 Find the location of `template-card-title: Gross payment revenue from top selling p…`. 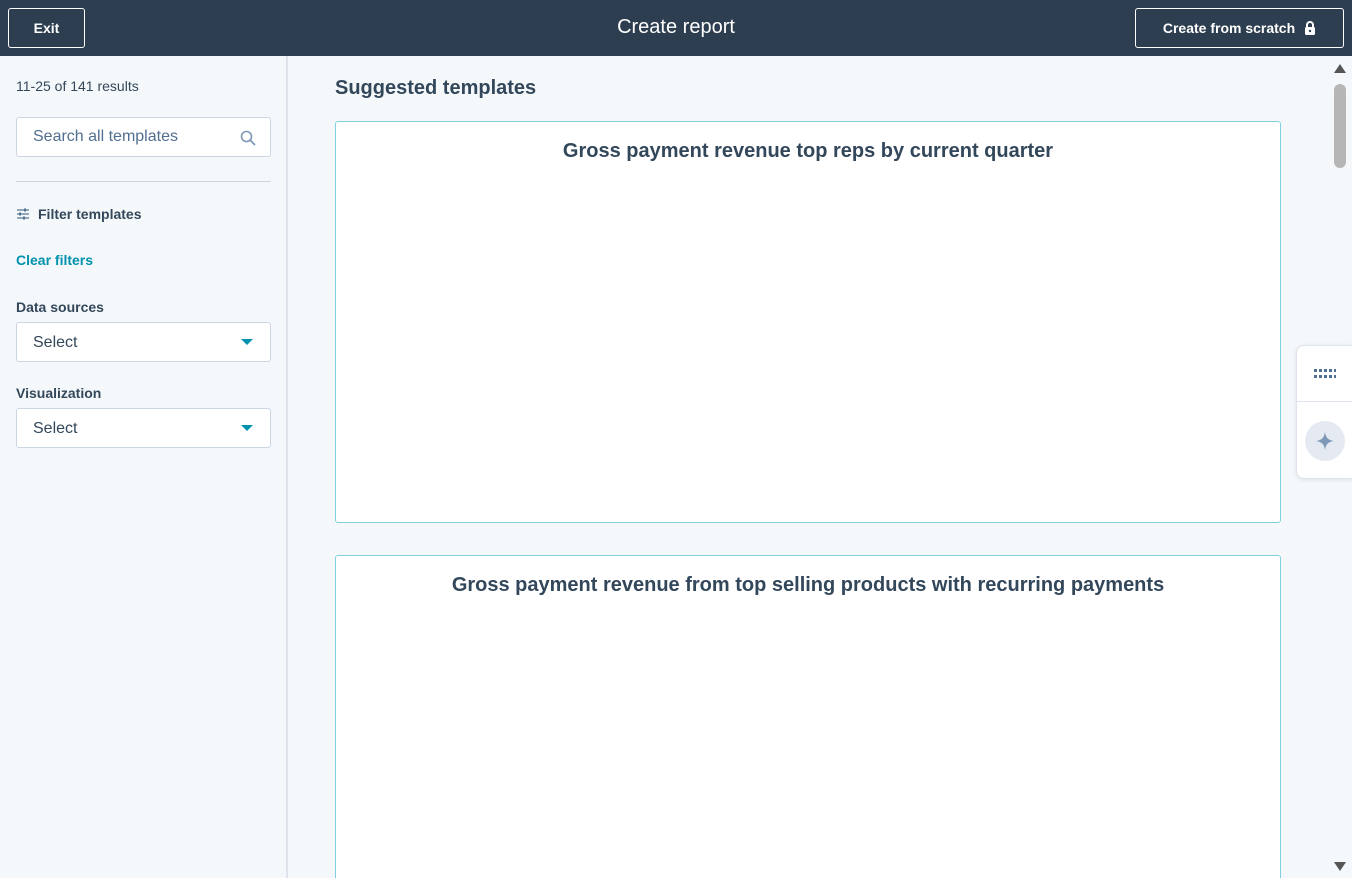

template-card-title: Gross payment revenue from top selling p… is located at coordinates (808, 585).